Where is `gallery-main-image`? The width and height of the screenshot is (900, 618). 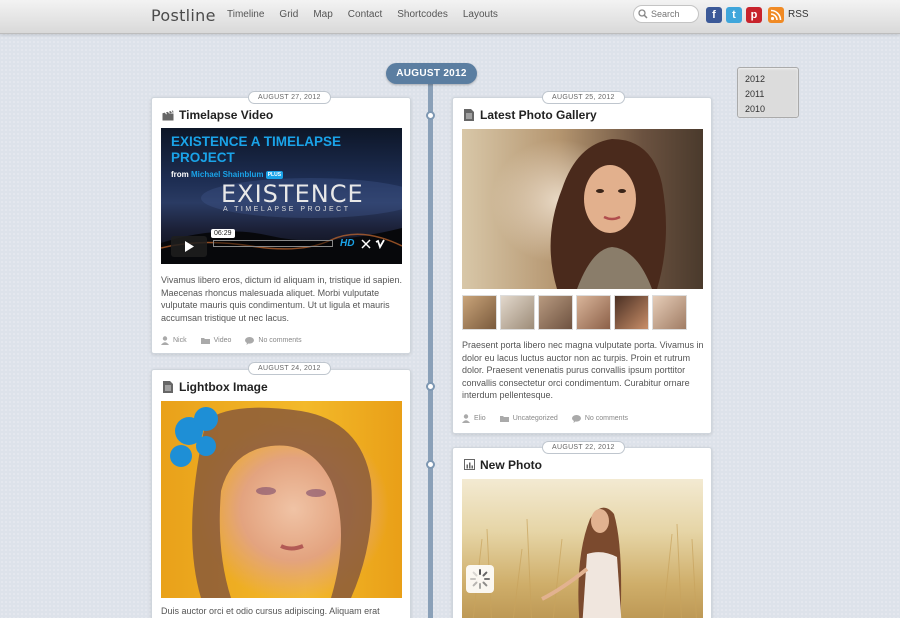
gallery-main-image is located at coordinates (582, 209).